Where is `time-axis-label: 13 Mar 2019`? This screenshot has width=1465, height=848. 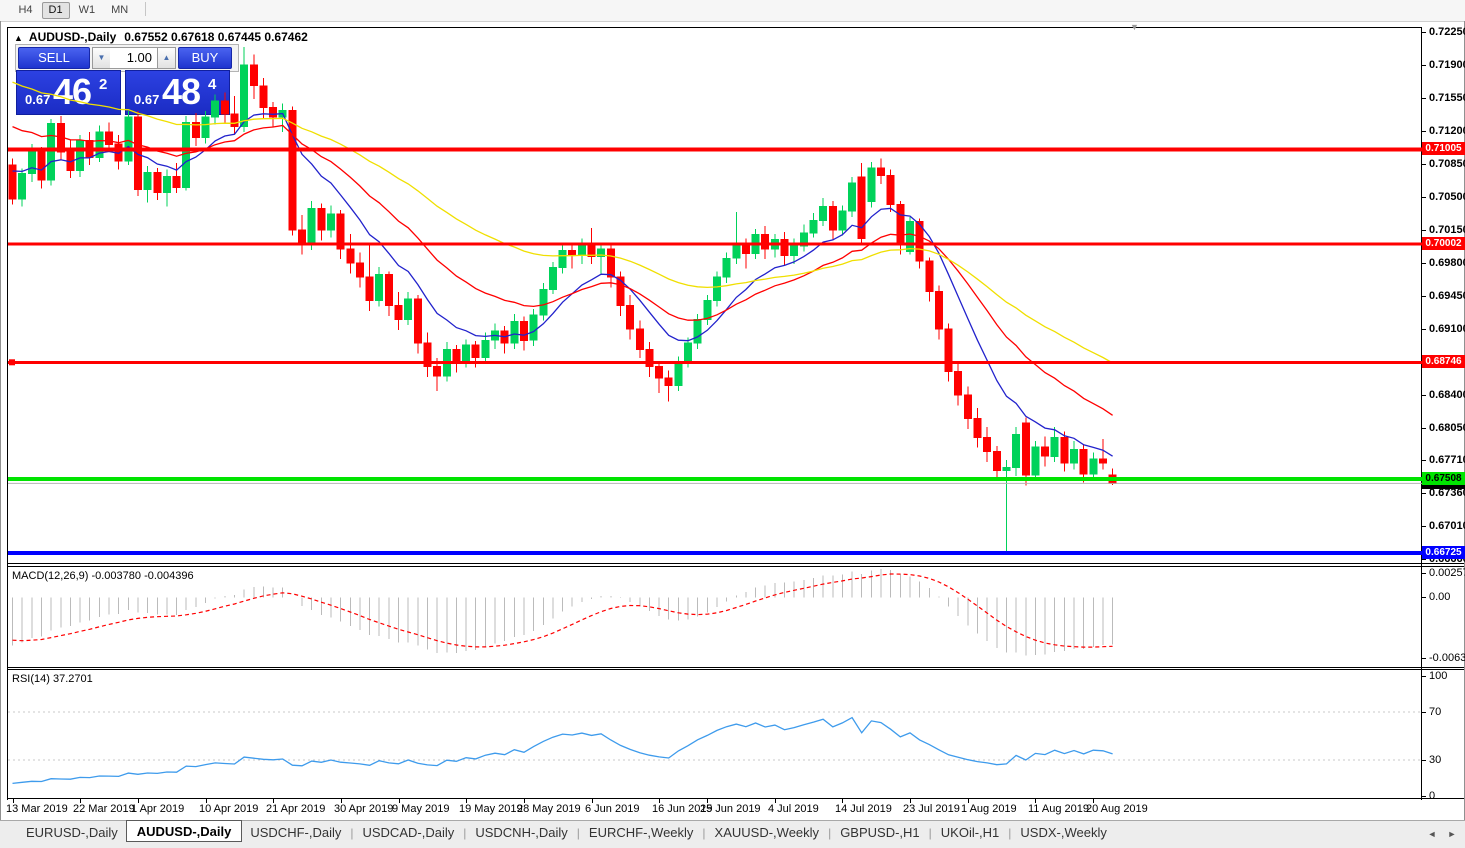 time-axis-label: 13 Mar 2019 is located at coordinates (37, 809).